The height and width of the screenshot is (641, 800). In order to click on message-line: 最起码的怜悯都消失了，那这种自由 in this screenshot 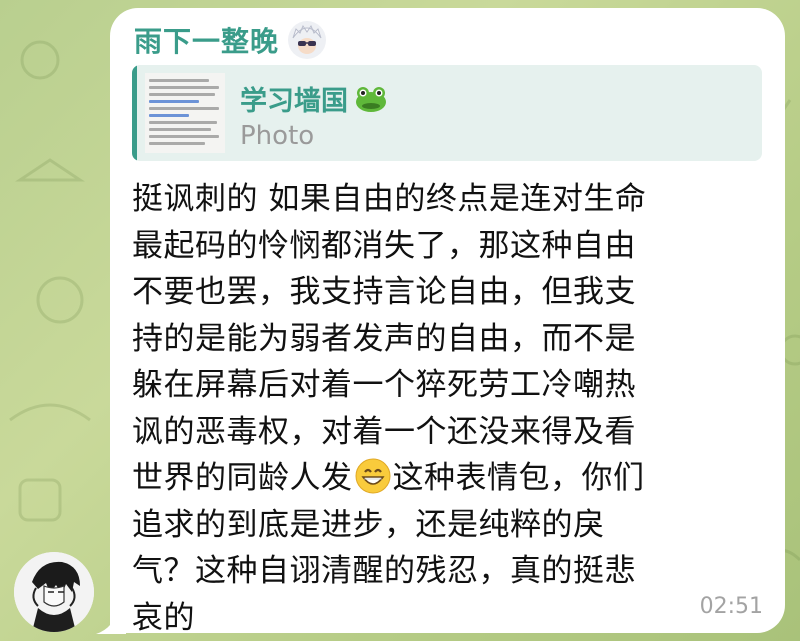, I will do `click(384, 245)`.